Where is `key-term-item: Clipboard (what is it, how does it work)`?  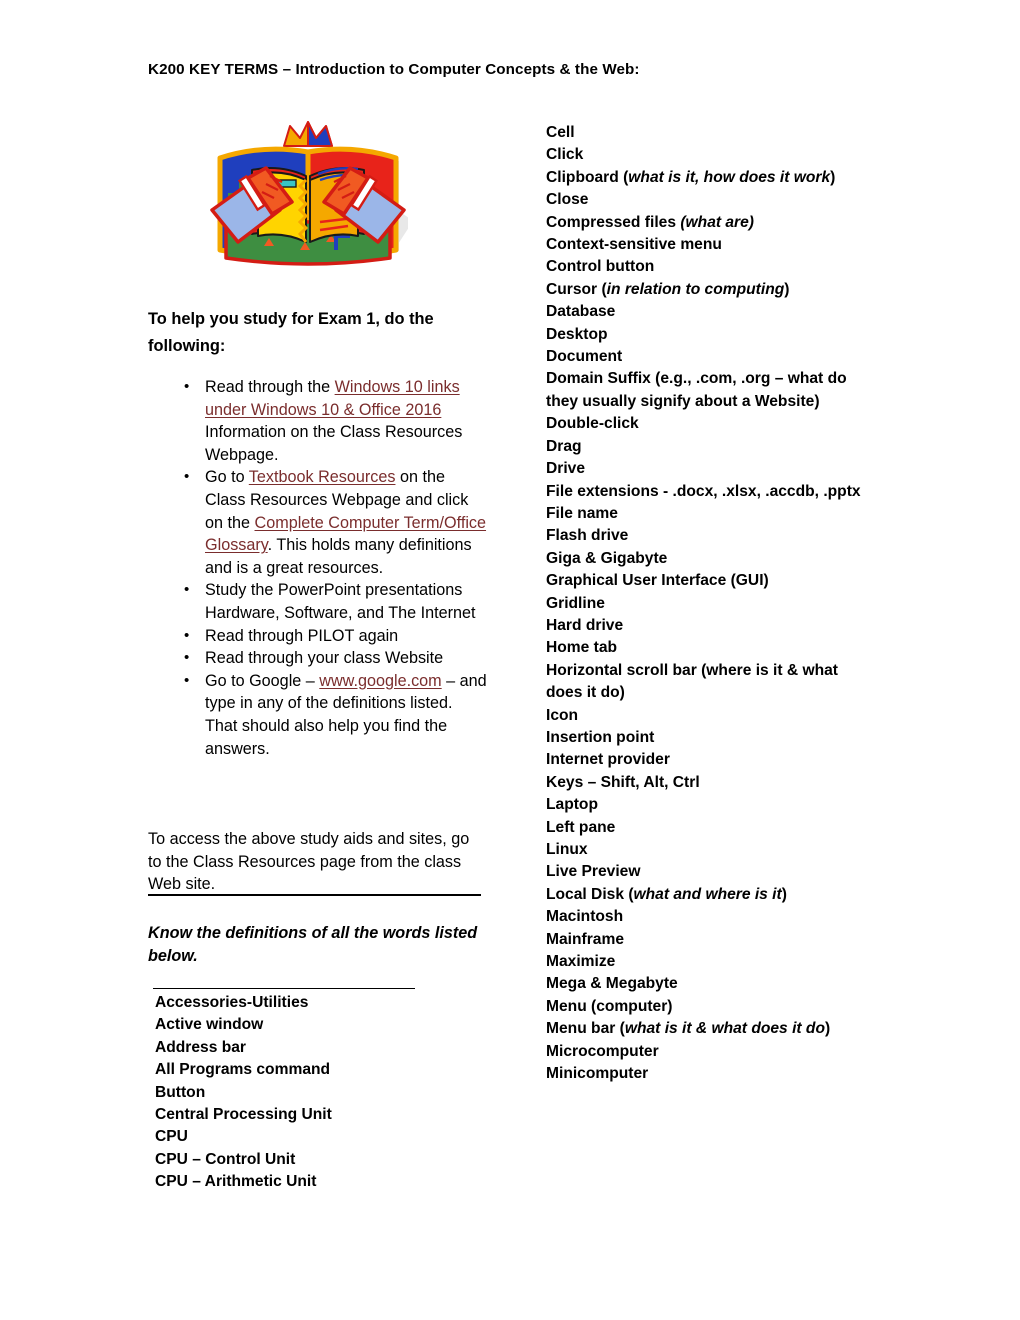 key-term-item: Clipboard (what is it, how does it work) is located at coordinates (706, 178).